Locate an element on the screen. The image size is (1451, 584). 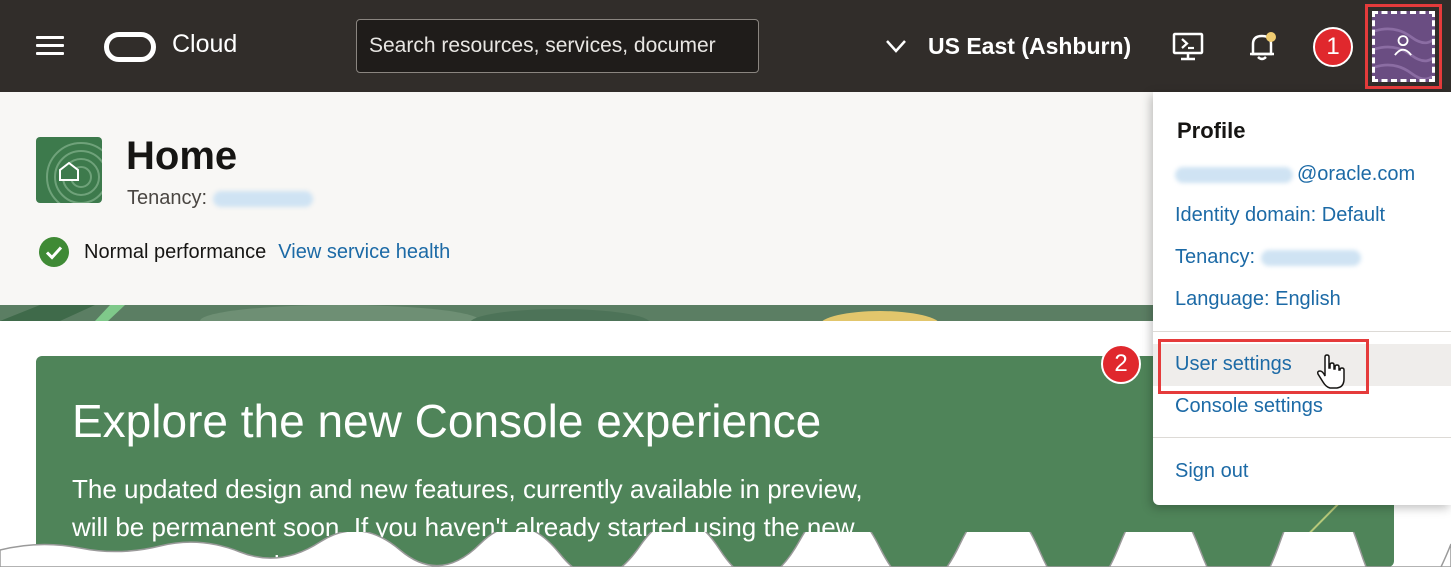
tenancy-link: Tenancy: is located at coordinates (1268, 257).